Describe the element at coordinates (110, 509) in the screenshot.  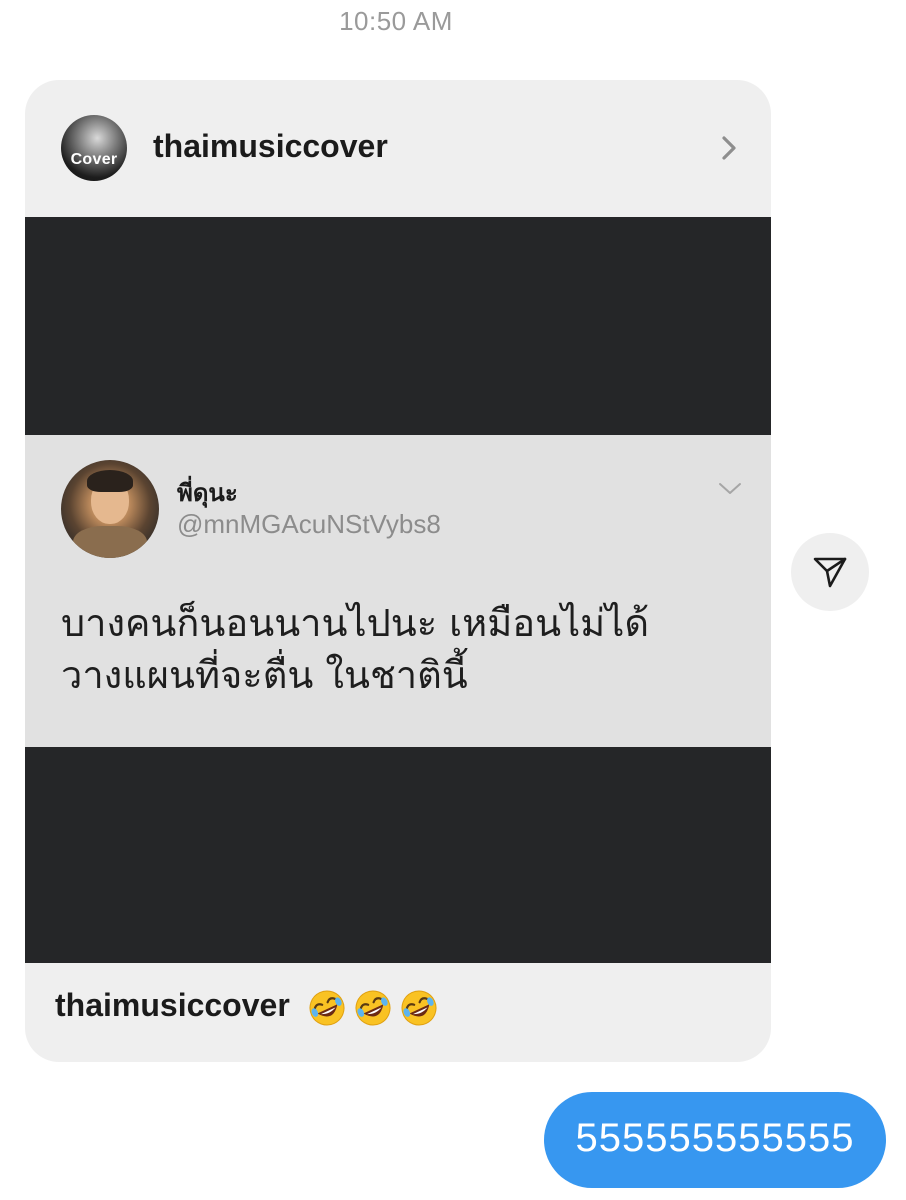
I see `tweet-avatar` at that location.